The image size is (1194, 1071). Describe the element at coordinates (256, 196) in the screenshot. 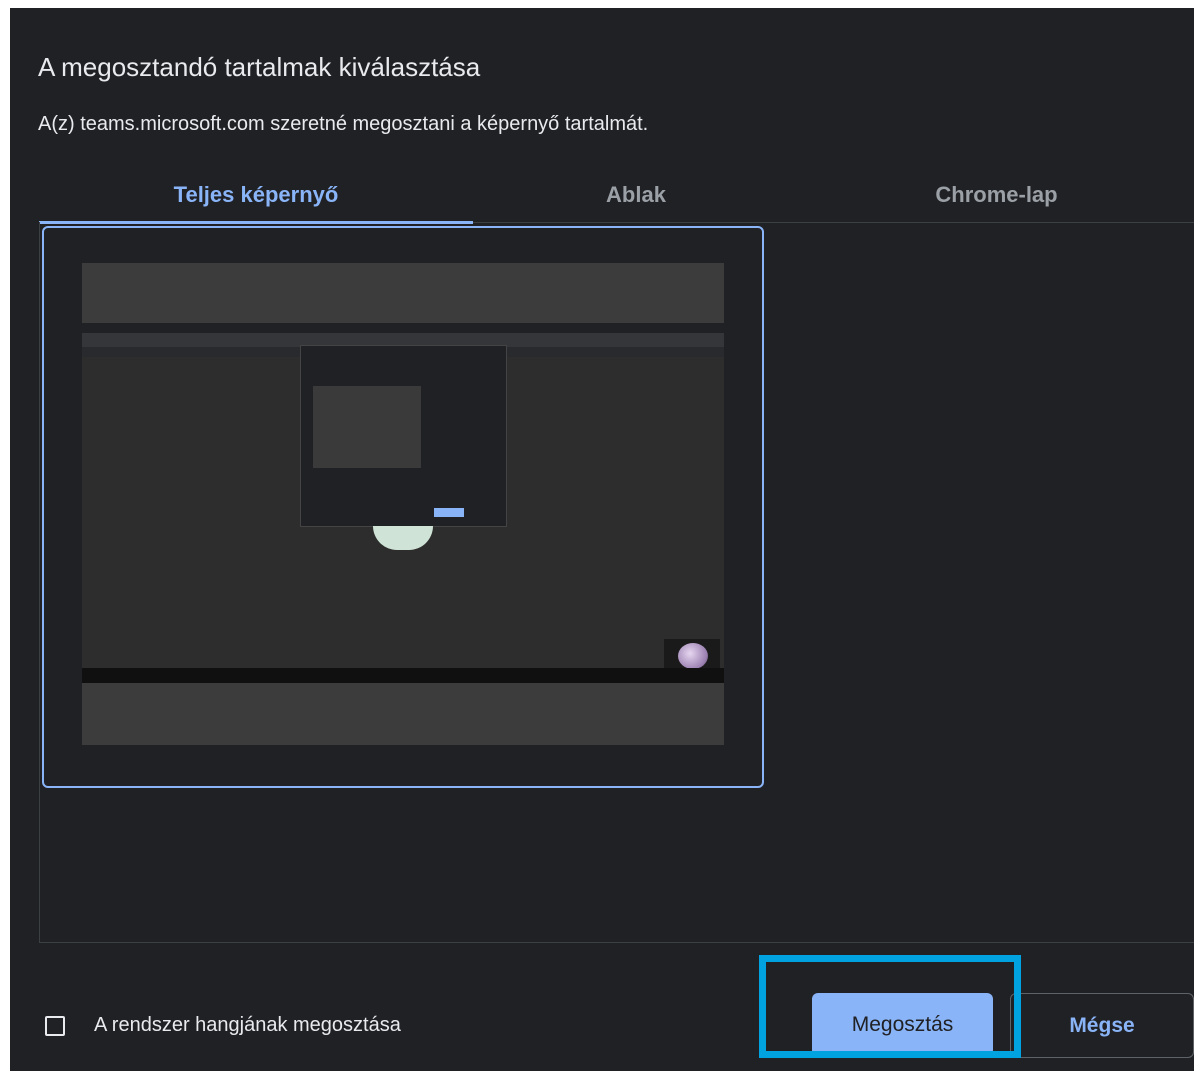

I see `tab-entire-screen: Teljes képernyő` at that location.